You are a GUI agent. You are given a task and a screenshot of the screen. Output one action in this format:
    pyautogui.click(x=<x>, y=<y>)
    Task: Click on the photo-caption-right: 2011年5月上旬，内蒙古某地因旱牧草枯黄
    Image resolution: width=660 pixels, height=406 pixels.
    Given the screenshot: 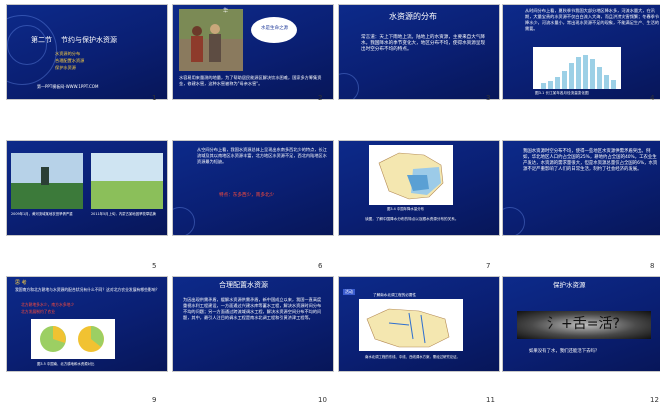 What is the action you would take?
    pyautogui.click(x=124, y=214)
    